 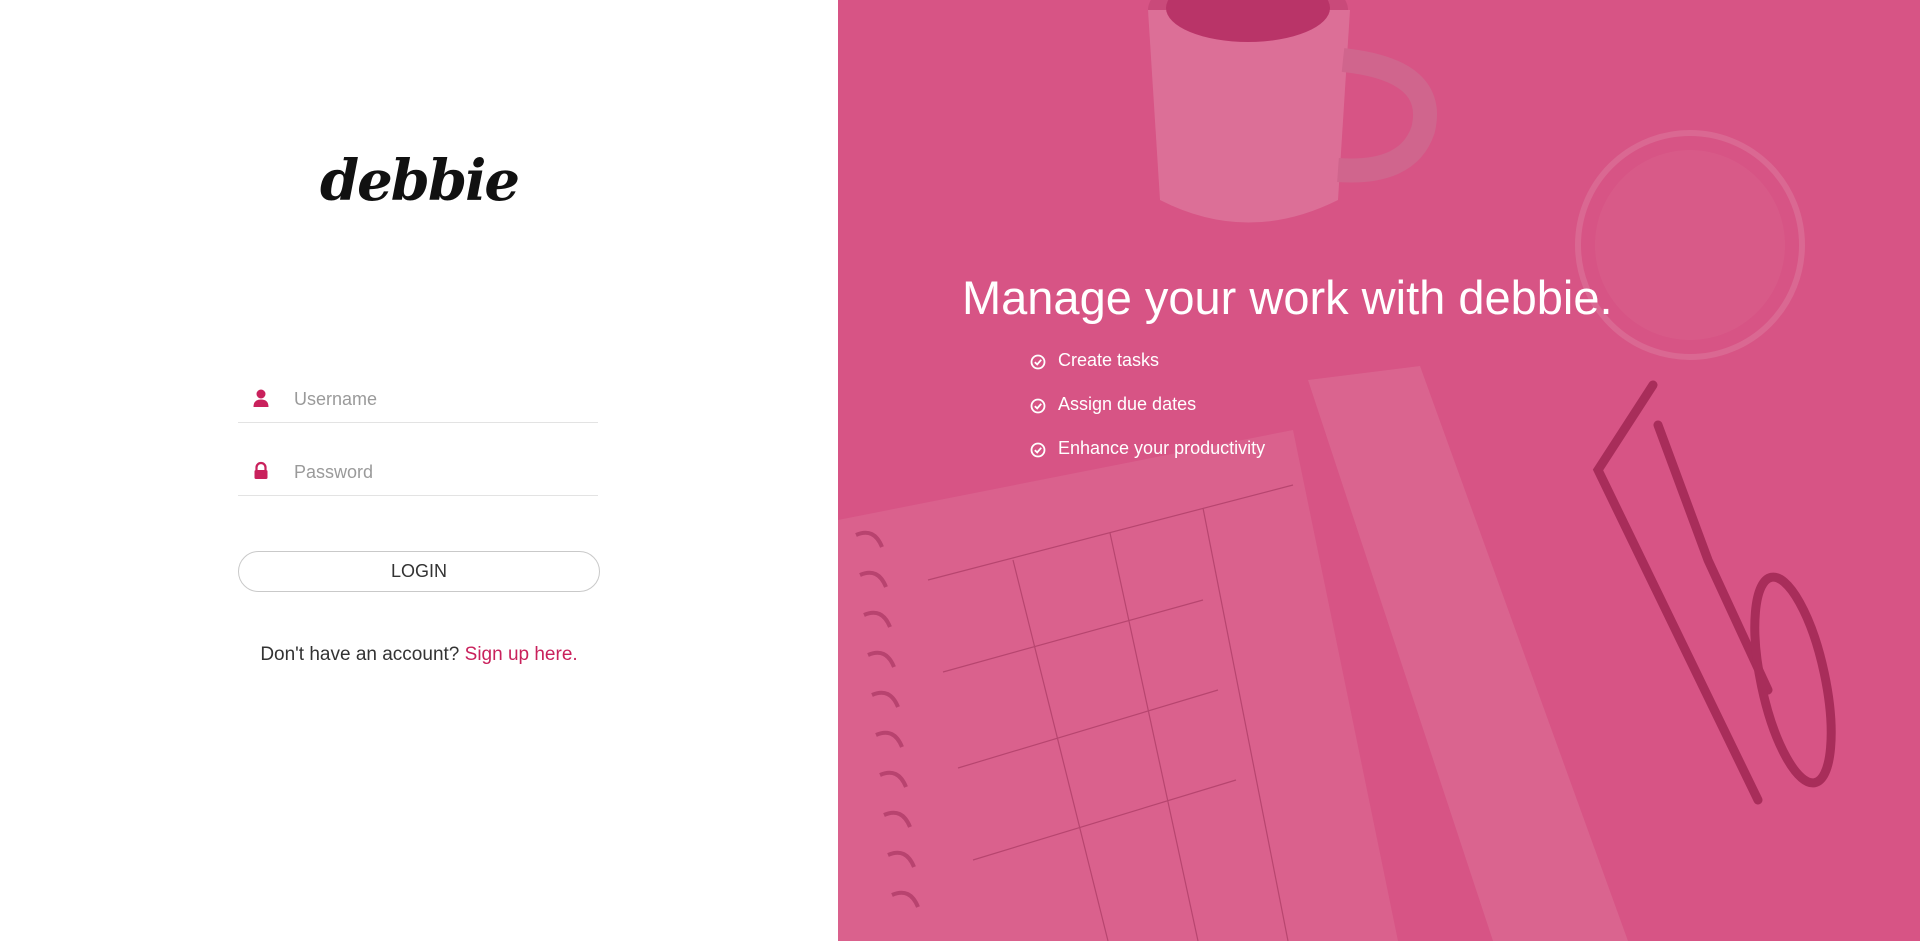 I want to click on signup-link: Sign up here., so click(x=521, y=654).